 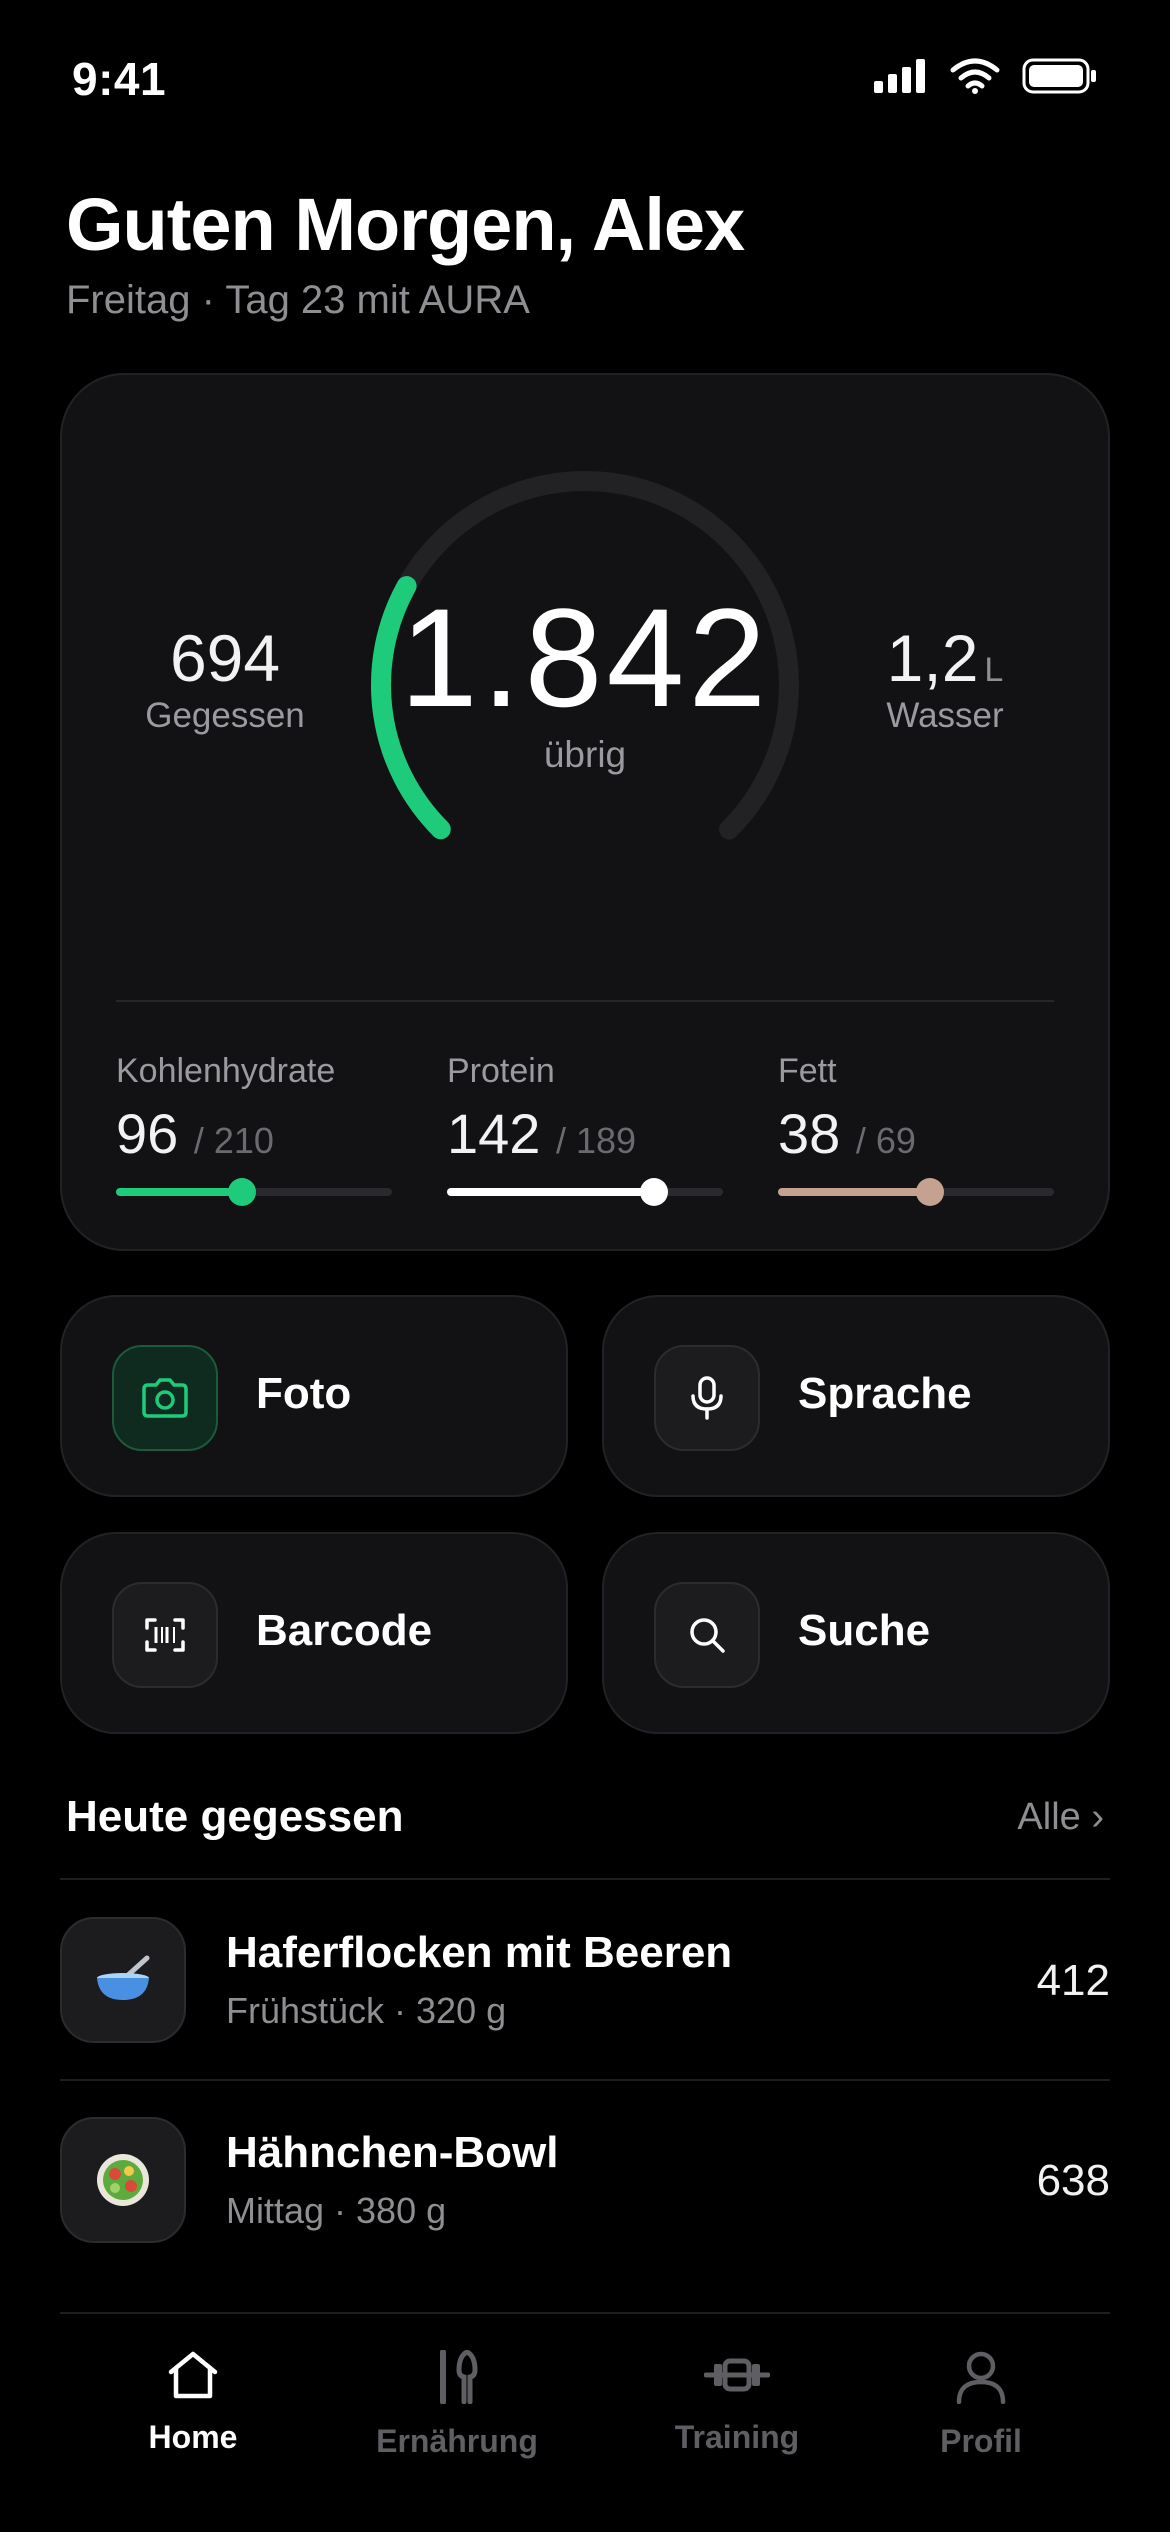 I want to click on macro-value: 96, so click(x=147, y=1133).